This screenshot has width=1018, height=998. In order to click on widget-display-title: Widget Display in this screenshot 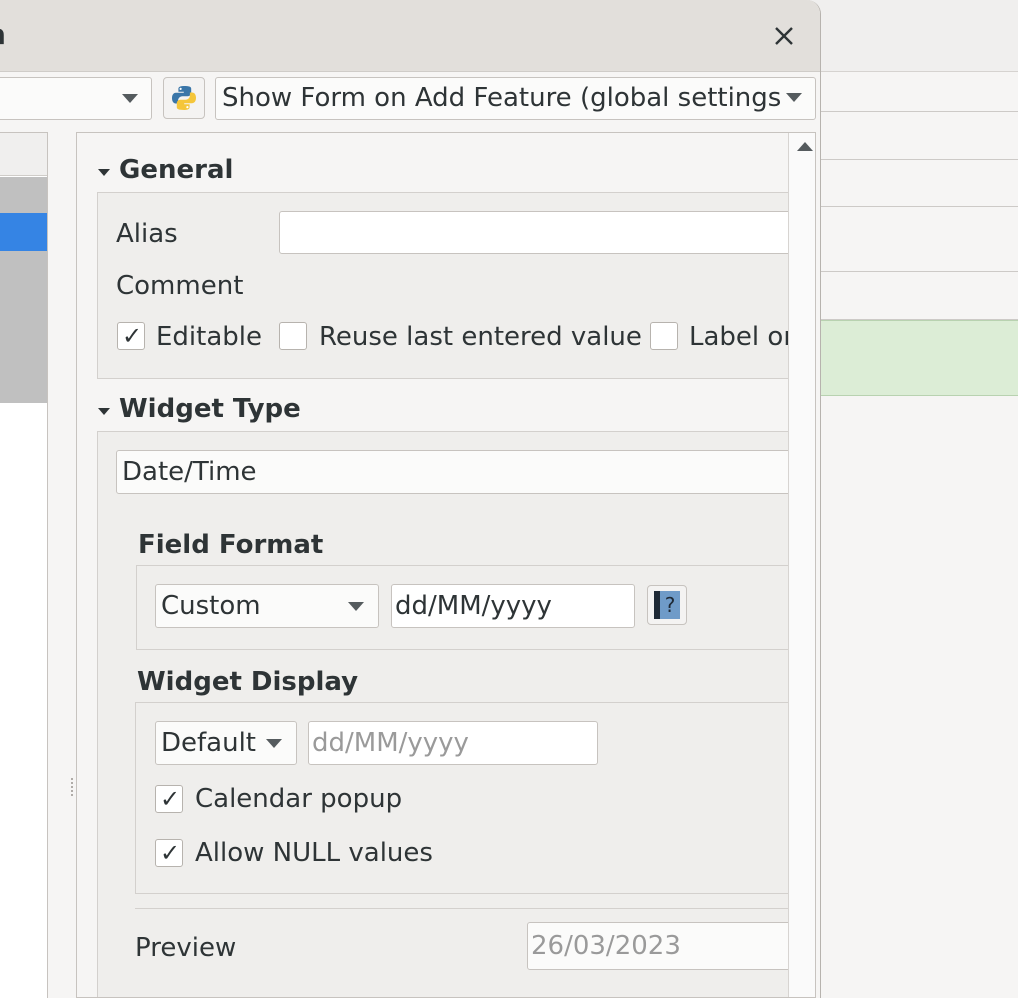, I will do `click(248, 682)`.